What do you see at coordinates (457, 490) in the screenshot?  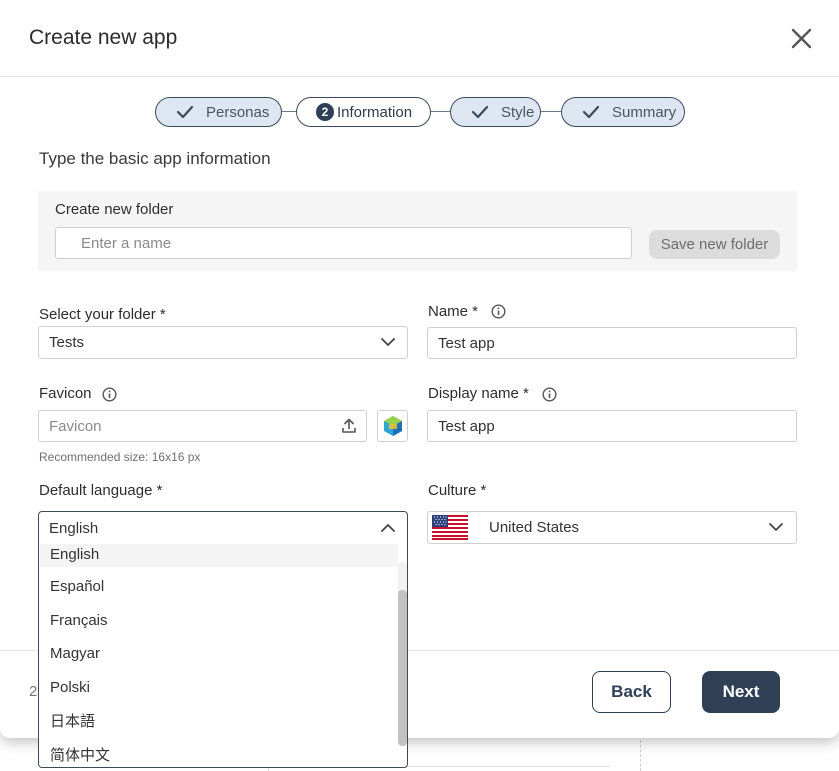 I see `culture-label: Culture *` at bounding box center [457, 490].